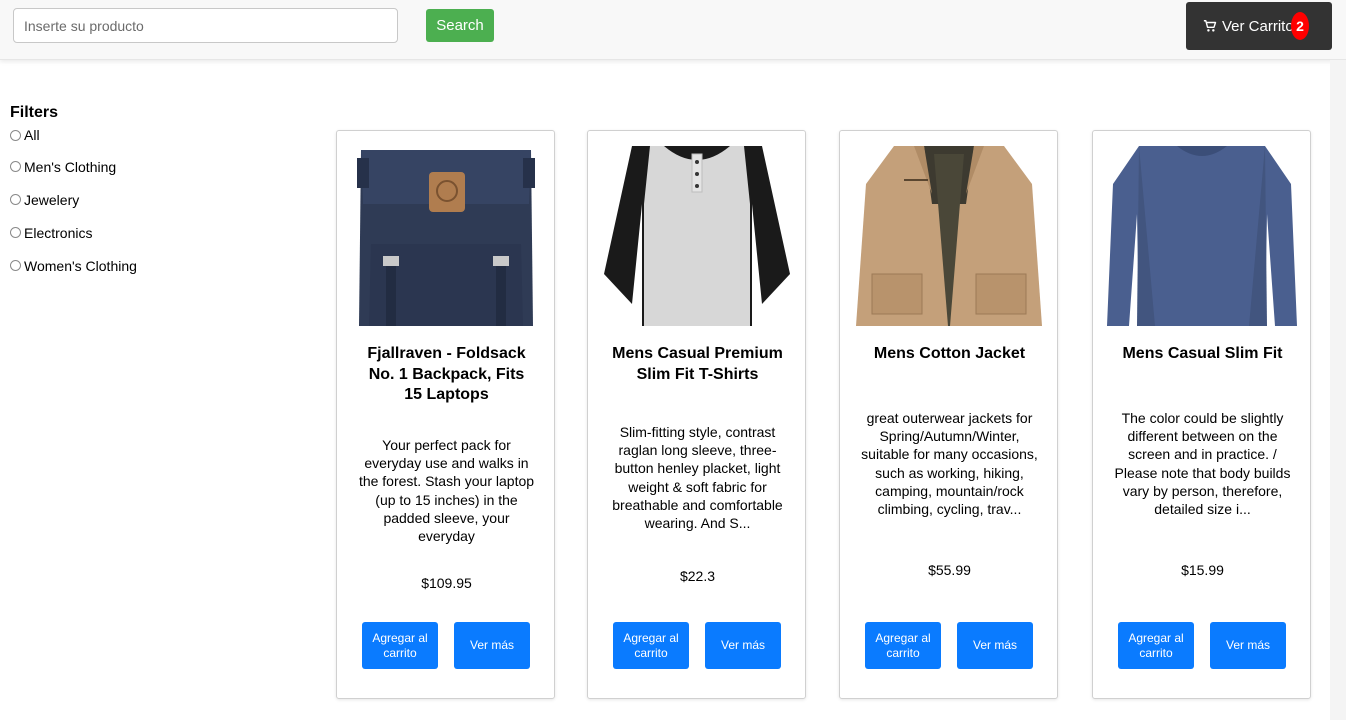  I want to click on product-image-long-sleeve-shirt, so click(1202, 235).